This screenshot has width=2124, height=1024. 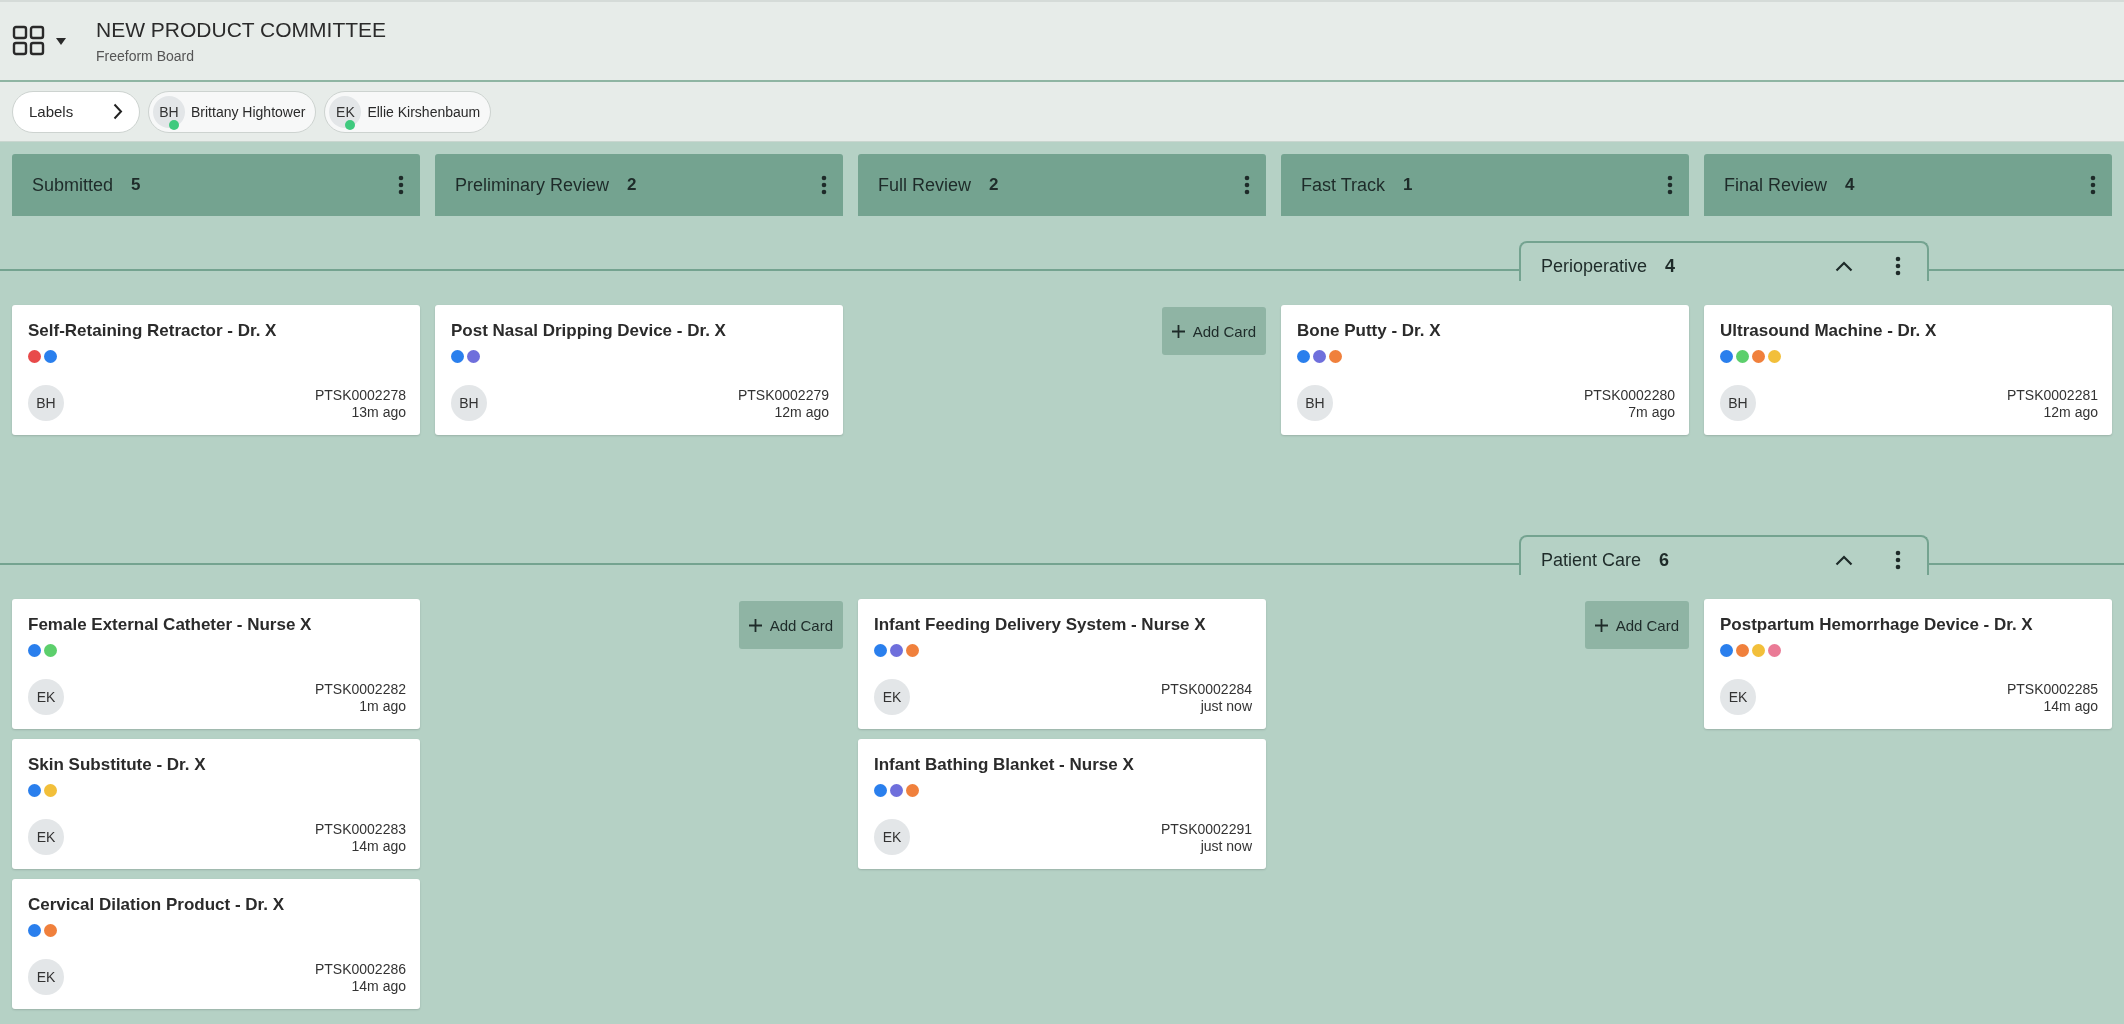 I want to click on task-number: PTSK0002278, so click(x=360, y=395).